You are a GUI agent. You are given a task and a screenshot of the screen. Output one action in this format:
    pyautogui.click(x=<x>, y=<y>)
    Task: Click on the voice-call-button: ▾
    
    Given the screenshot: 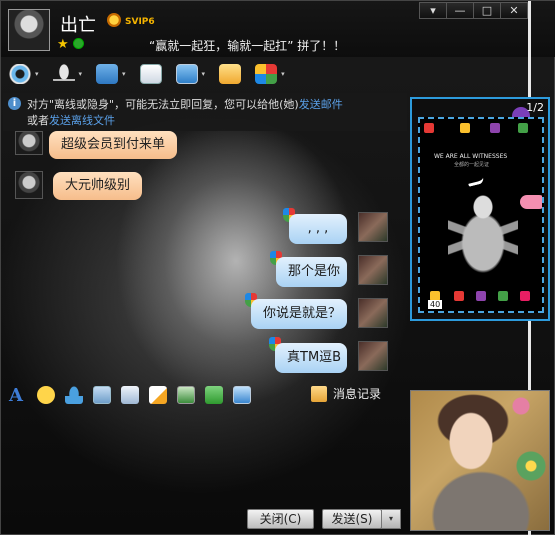 What is the action you would take?
    pyautogui.click(x=67, y=74)
    